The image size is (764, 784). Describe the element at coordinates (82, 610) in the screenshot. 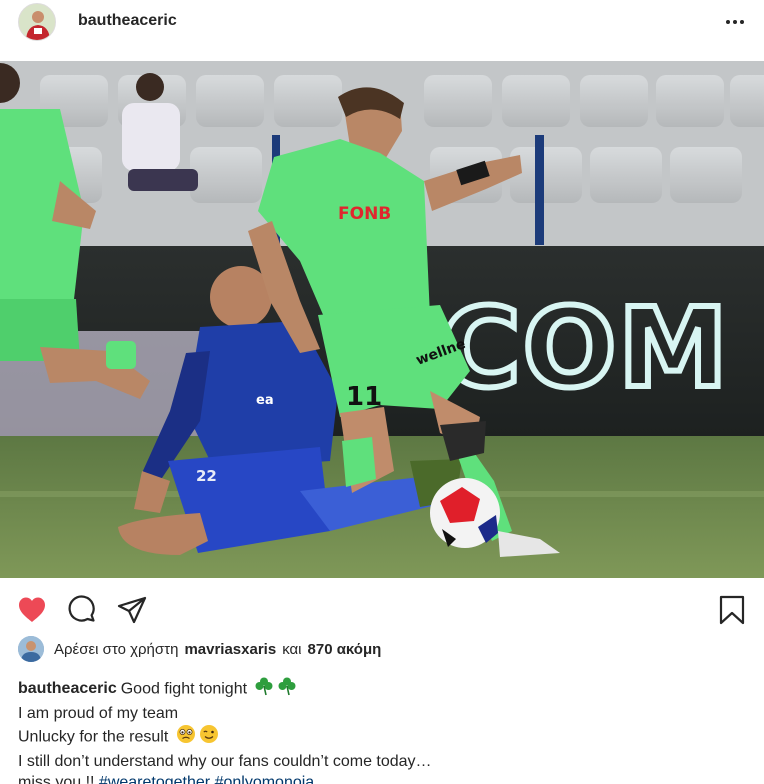

I see `comment-icon` at that location.